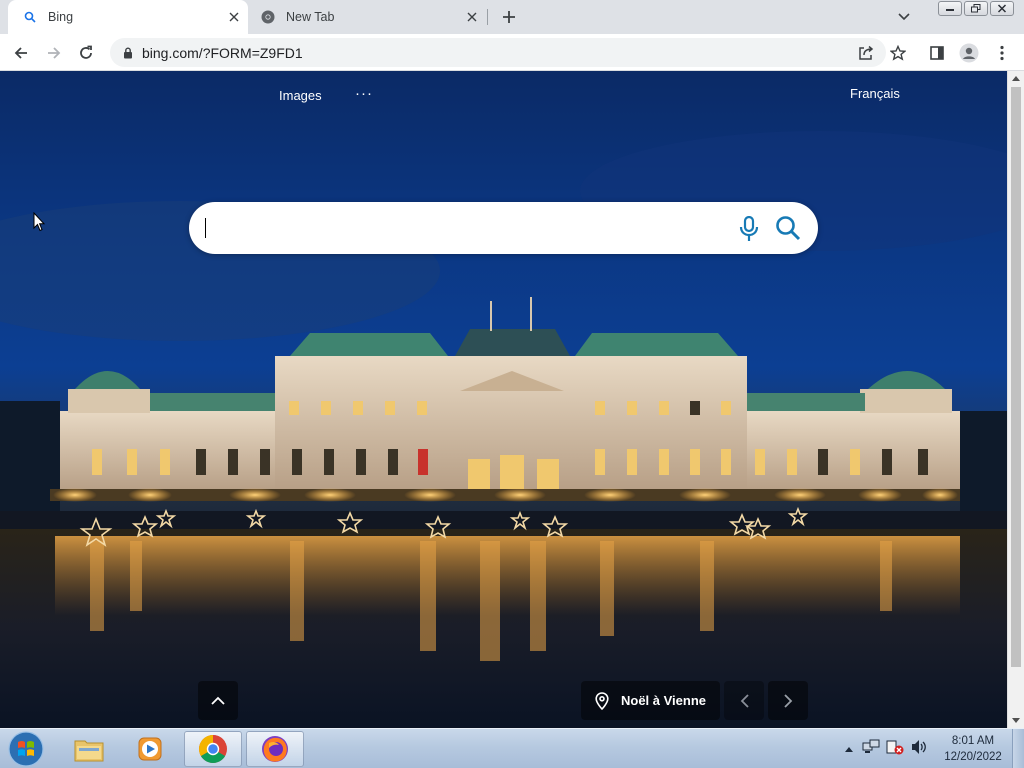 The width and height of the screenshot is (1024, 768). Describe the element at coordinates (1016, 377) in the screenshot. I see `scrollbar-thumb` at that location.